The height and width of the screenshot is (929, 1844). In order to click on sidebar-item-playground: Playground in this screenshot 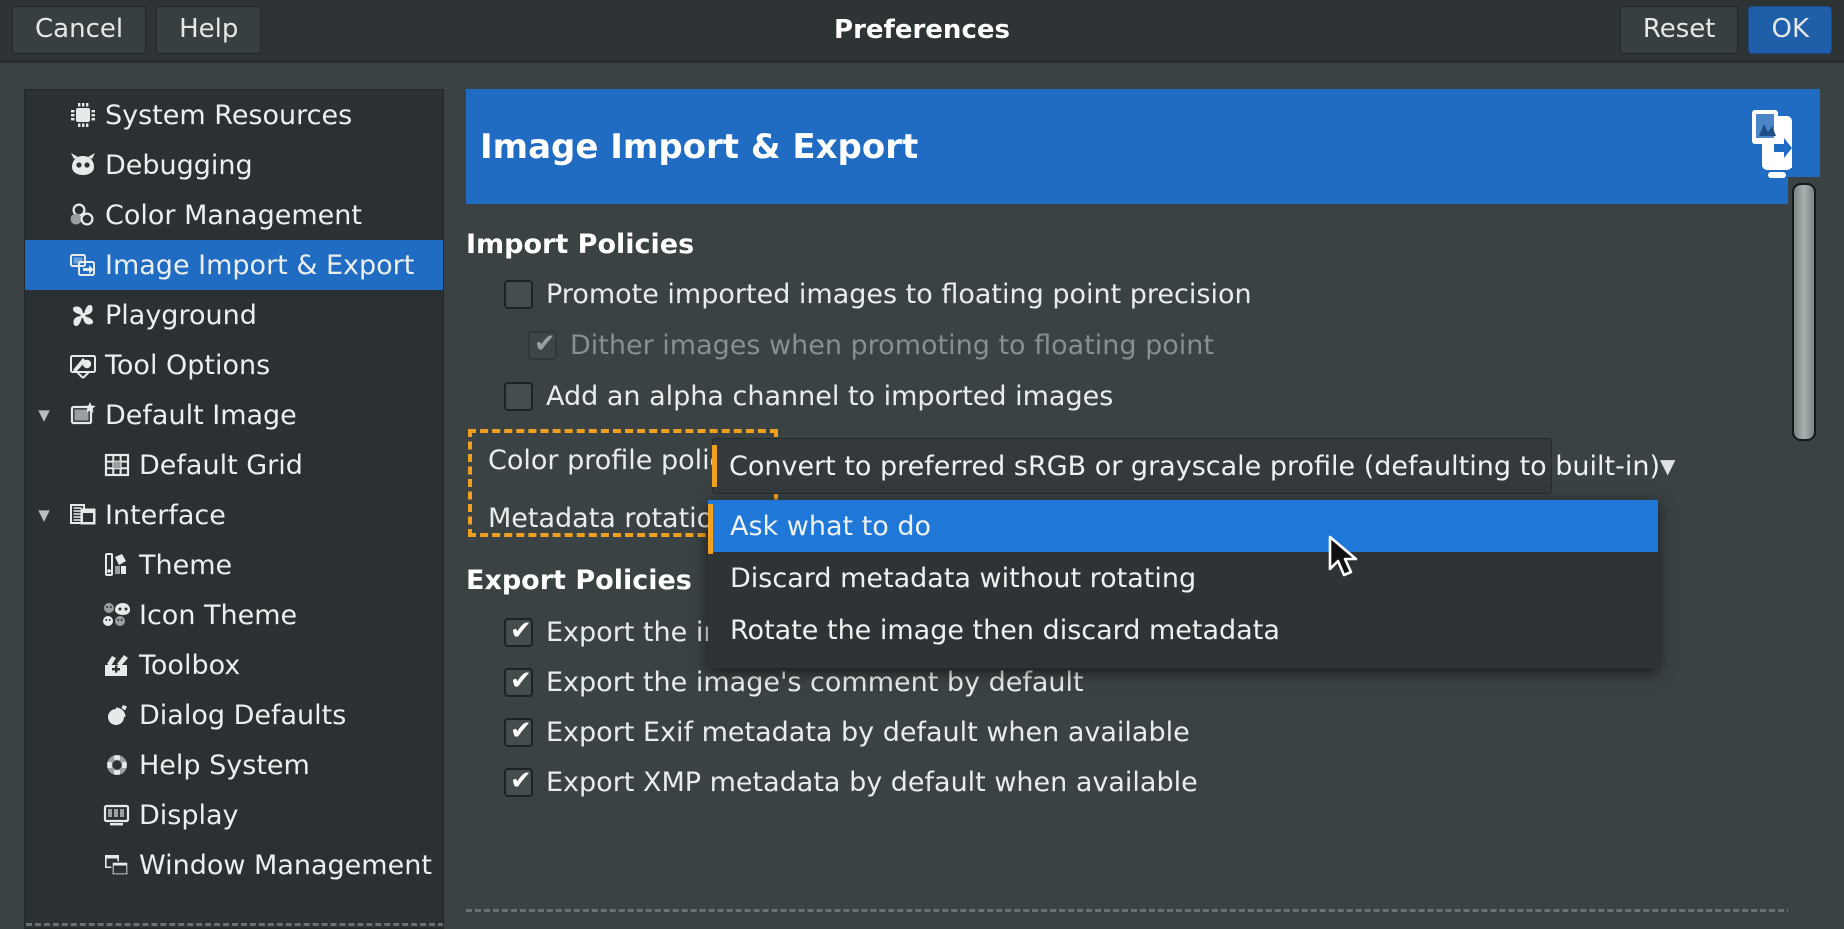, I will do `click(234, 315)`.